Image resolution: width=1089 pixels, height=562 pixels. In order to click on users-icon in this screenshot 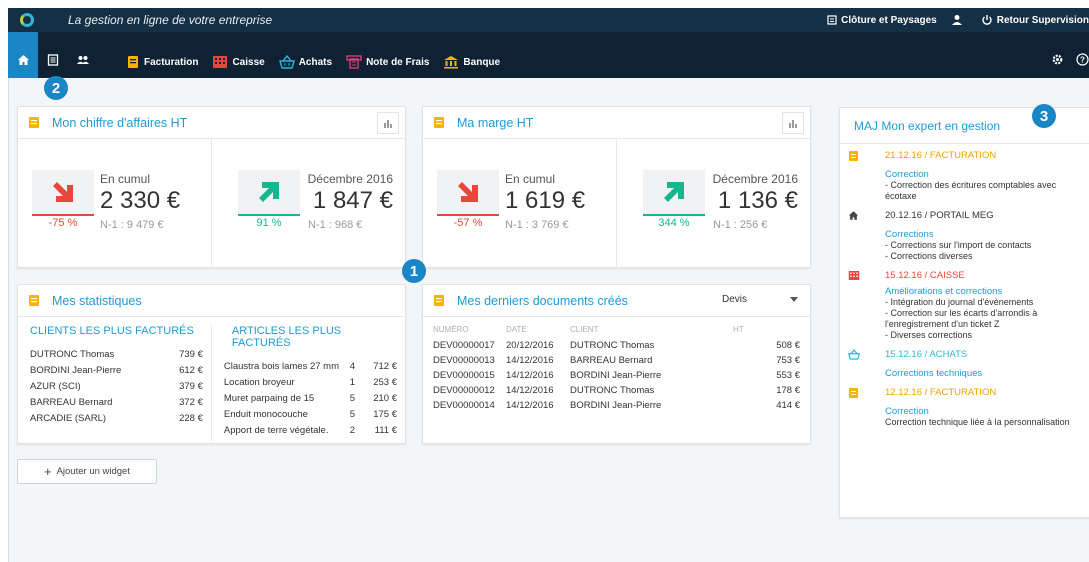, I will do `click(83, 60)`.